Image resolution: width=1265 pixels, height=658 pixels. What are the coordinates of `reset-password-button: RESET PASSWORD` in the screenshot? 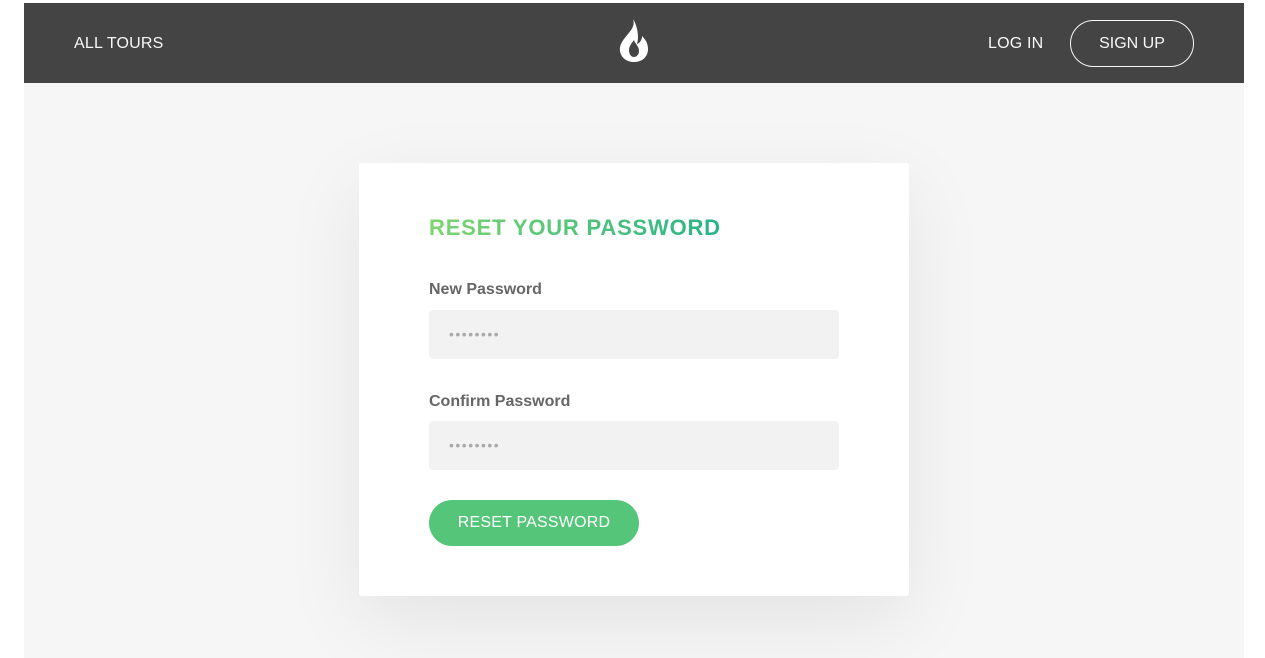 It's located at (534, 523).